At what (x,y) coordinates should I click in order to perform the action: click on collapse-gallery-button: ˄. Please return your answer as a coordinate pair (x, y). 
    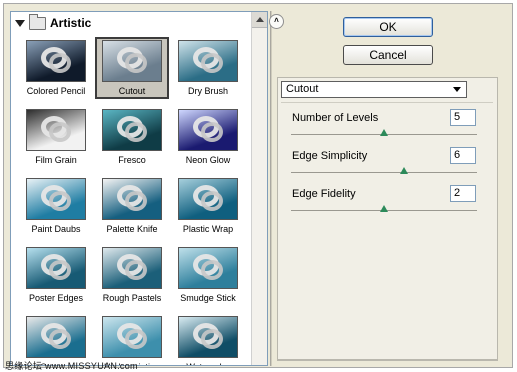
    Looking at the image, I should click on (276, 21).